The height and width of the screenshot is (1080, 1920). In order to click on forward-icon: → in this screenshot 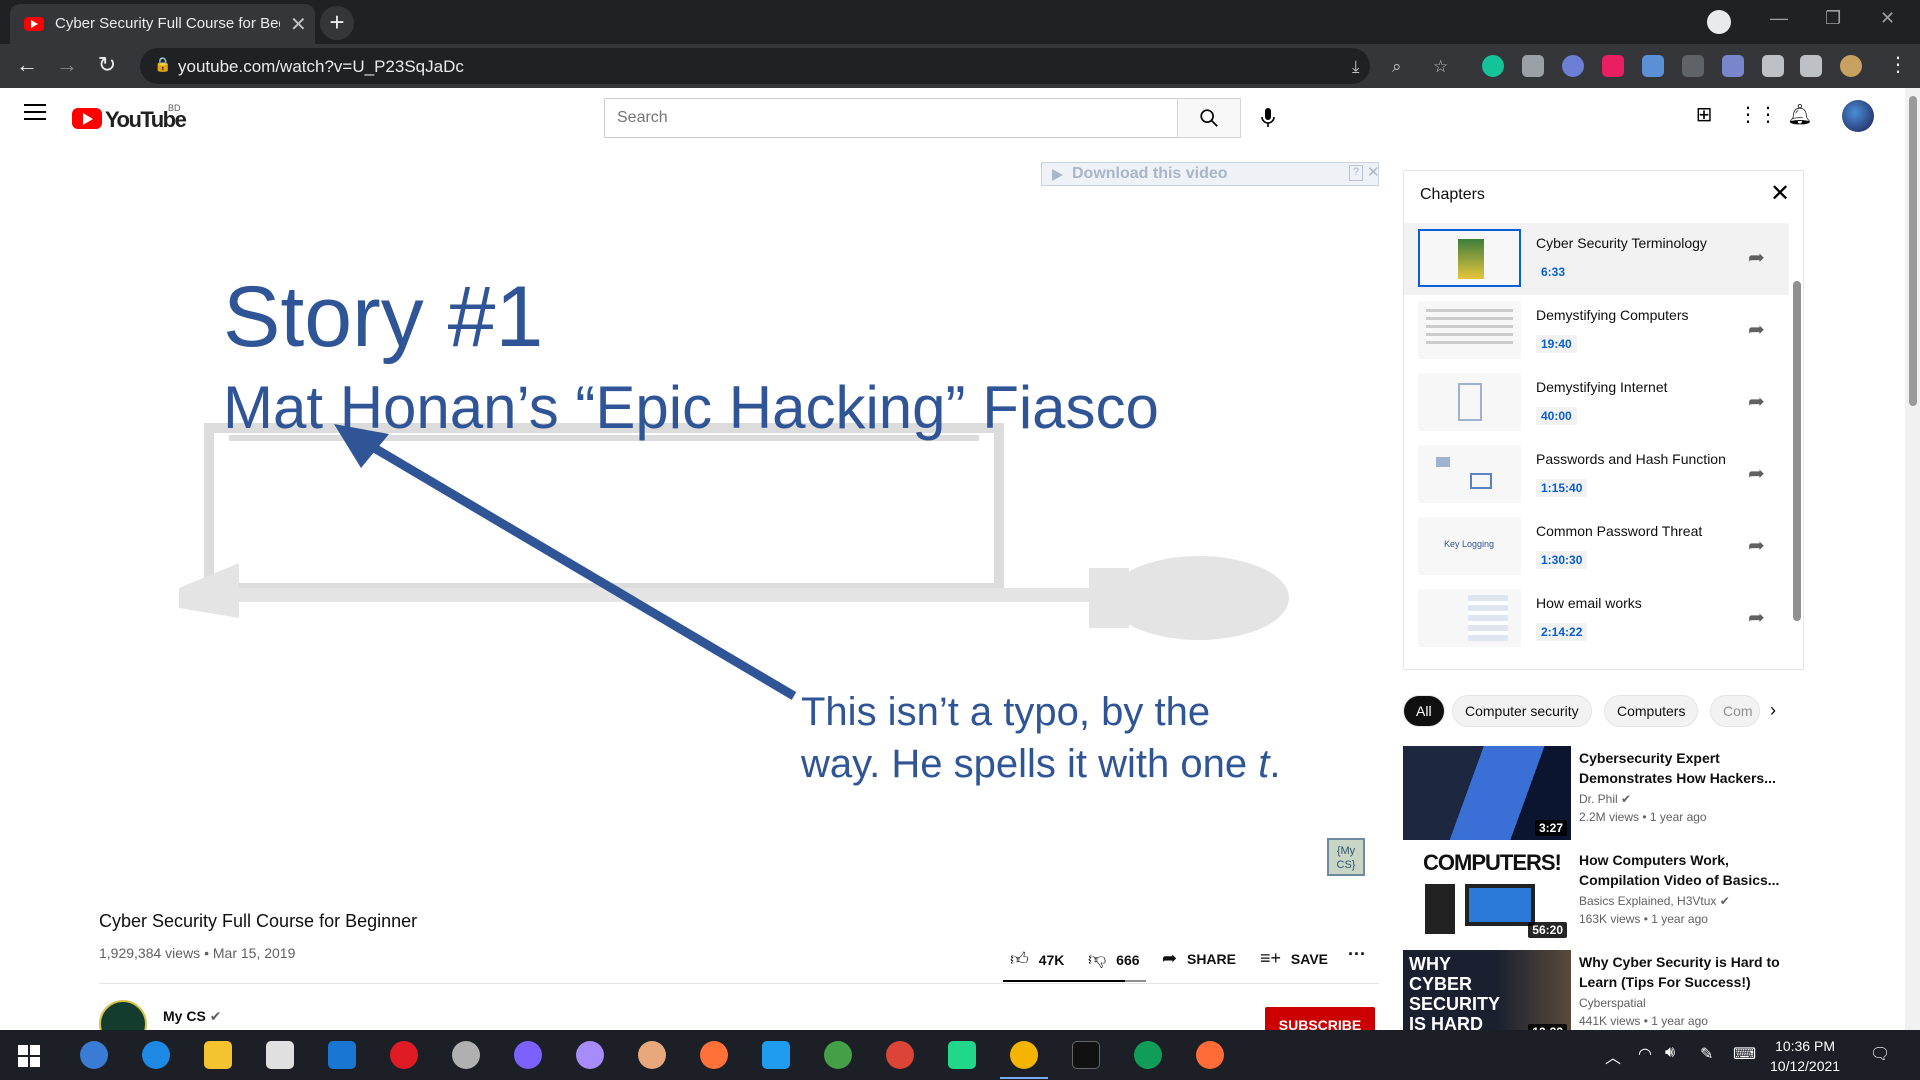, I will do `click(67, 65)`.